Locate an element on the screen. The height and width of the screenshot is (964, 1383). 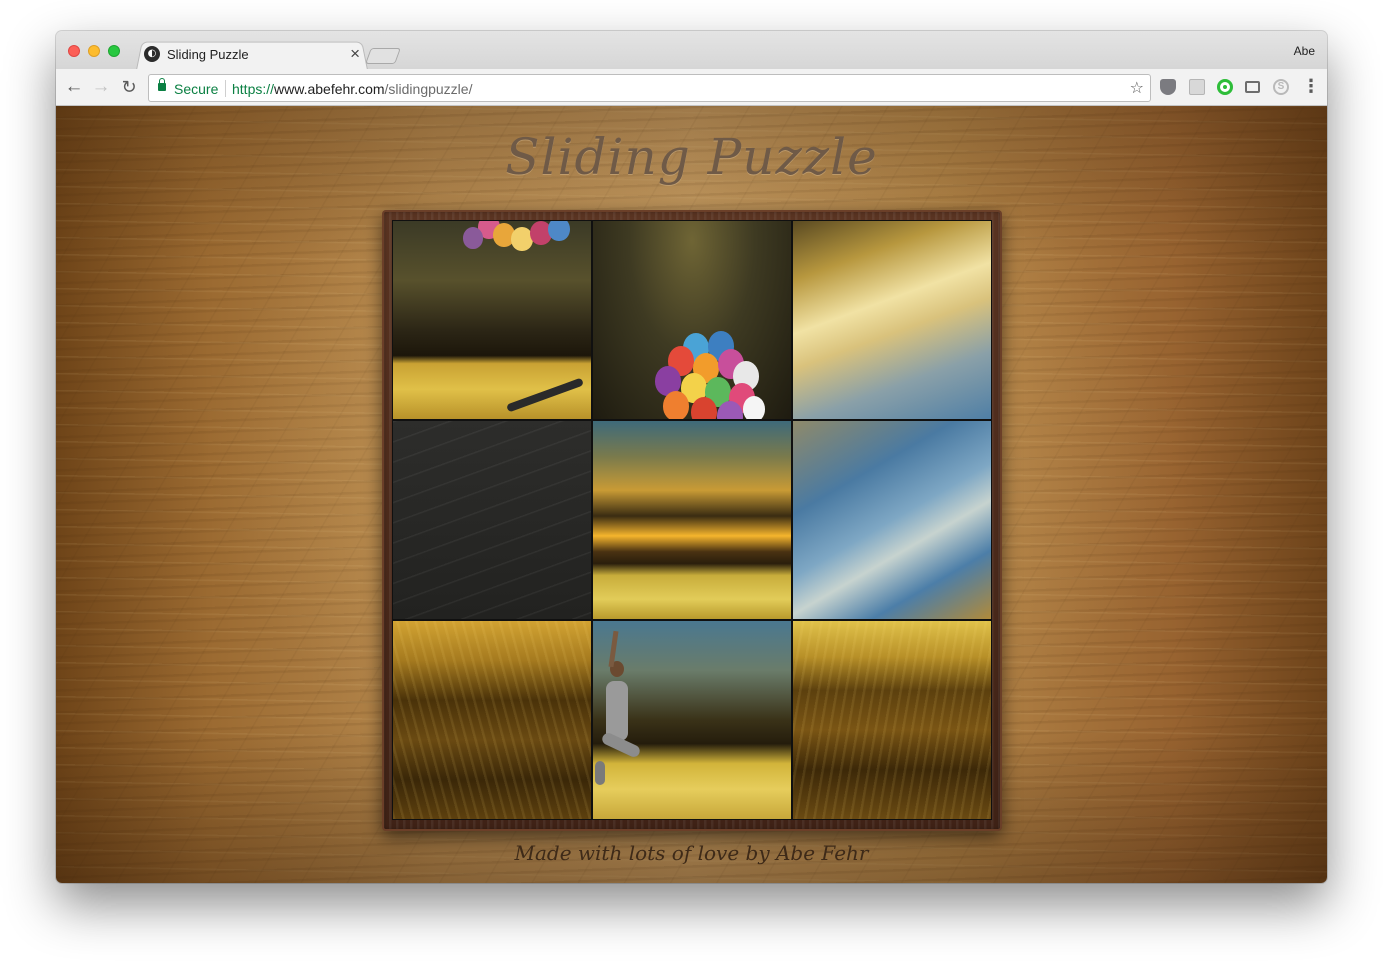
tab-close-icon: × is located at coordinates (355, 54).